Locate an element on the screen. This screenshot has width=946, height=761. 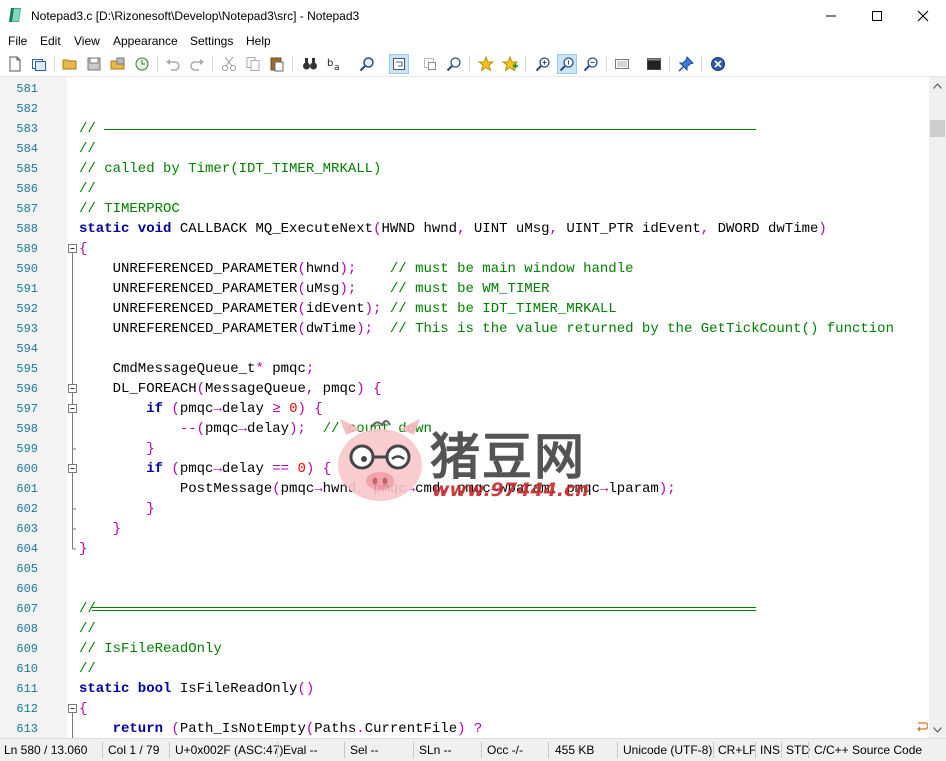
status-selected-lines: SLn -- is located at coordinates (435, 750).